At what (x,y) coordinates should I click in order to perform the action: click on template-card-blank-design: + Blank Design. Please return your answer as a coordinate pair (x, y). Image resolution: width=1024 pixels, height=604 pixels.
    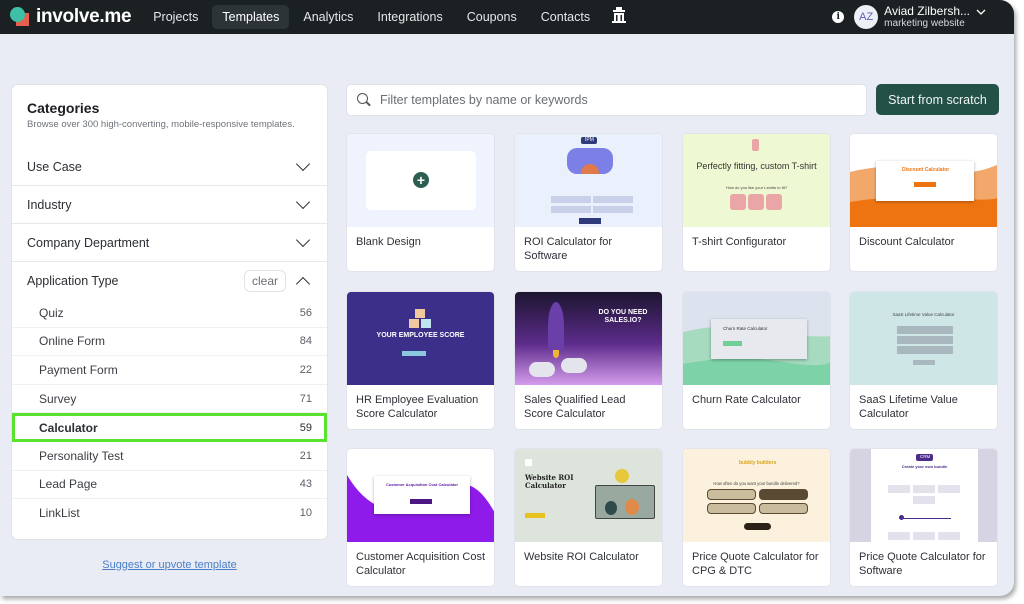
    Looking at the image, I should click on (420, 202).